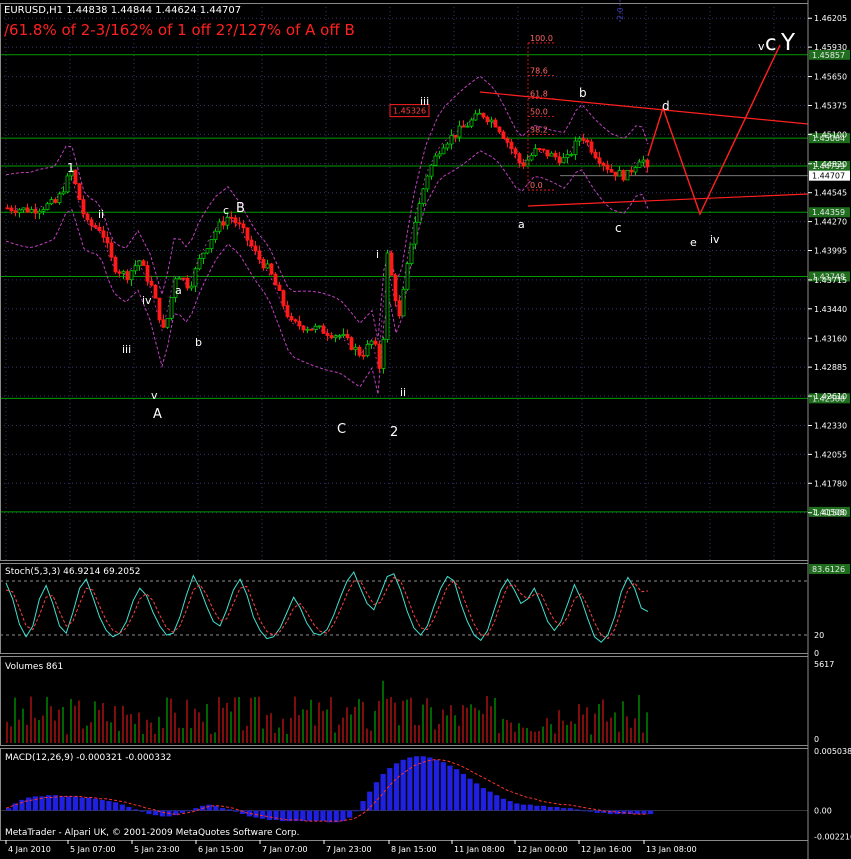  What do you see at coordinates (816, 653) in the screenshot?
I see `stoch-y-tick: 0` at bounding box center [816, 653].